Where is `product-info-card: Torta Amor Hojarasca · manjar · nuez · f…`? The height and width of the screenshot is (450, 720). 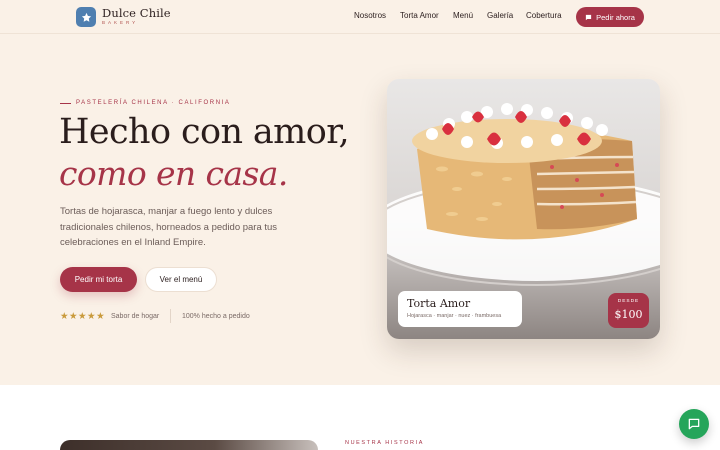
product-info-card: Torta Amor Hojarasca · manjar · nuez · f… is located at coordinates (460, 309).